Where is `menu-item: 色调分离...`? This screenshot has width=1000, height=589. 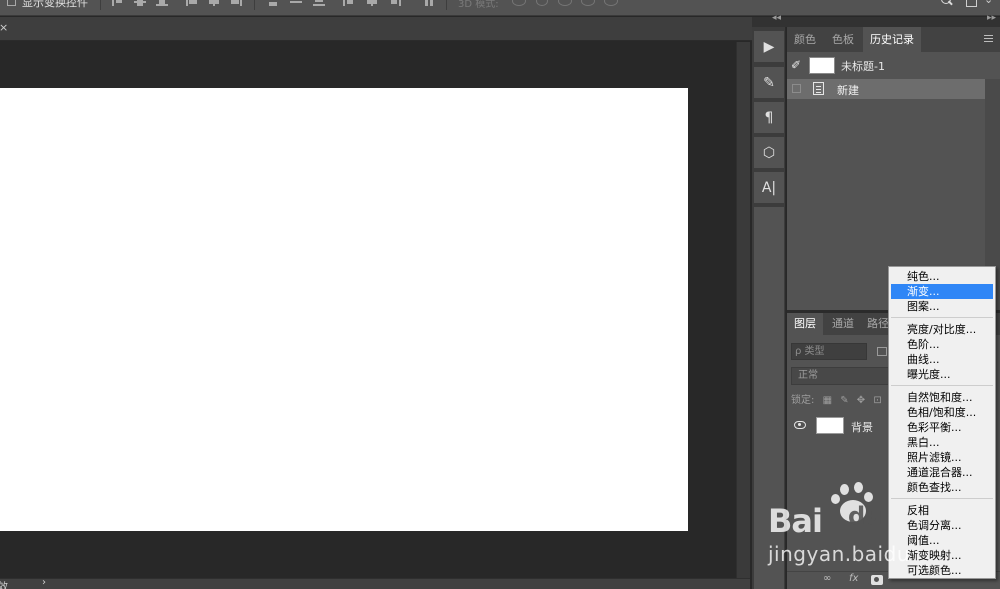
menu-item: 色调分离... is located at coordinates (942, 525).